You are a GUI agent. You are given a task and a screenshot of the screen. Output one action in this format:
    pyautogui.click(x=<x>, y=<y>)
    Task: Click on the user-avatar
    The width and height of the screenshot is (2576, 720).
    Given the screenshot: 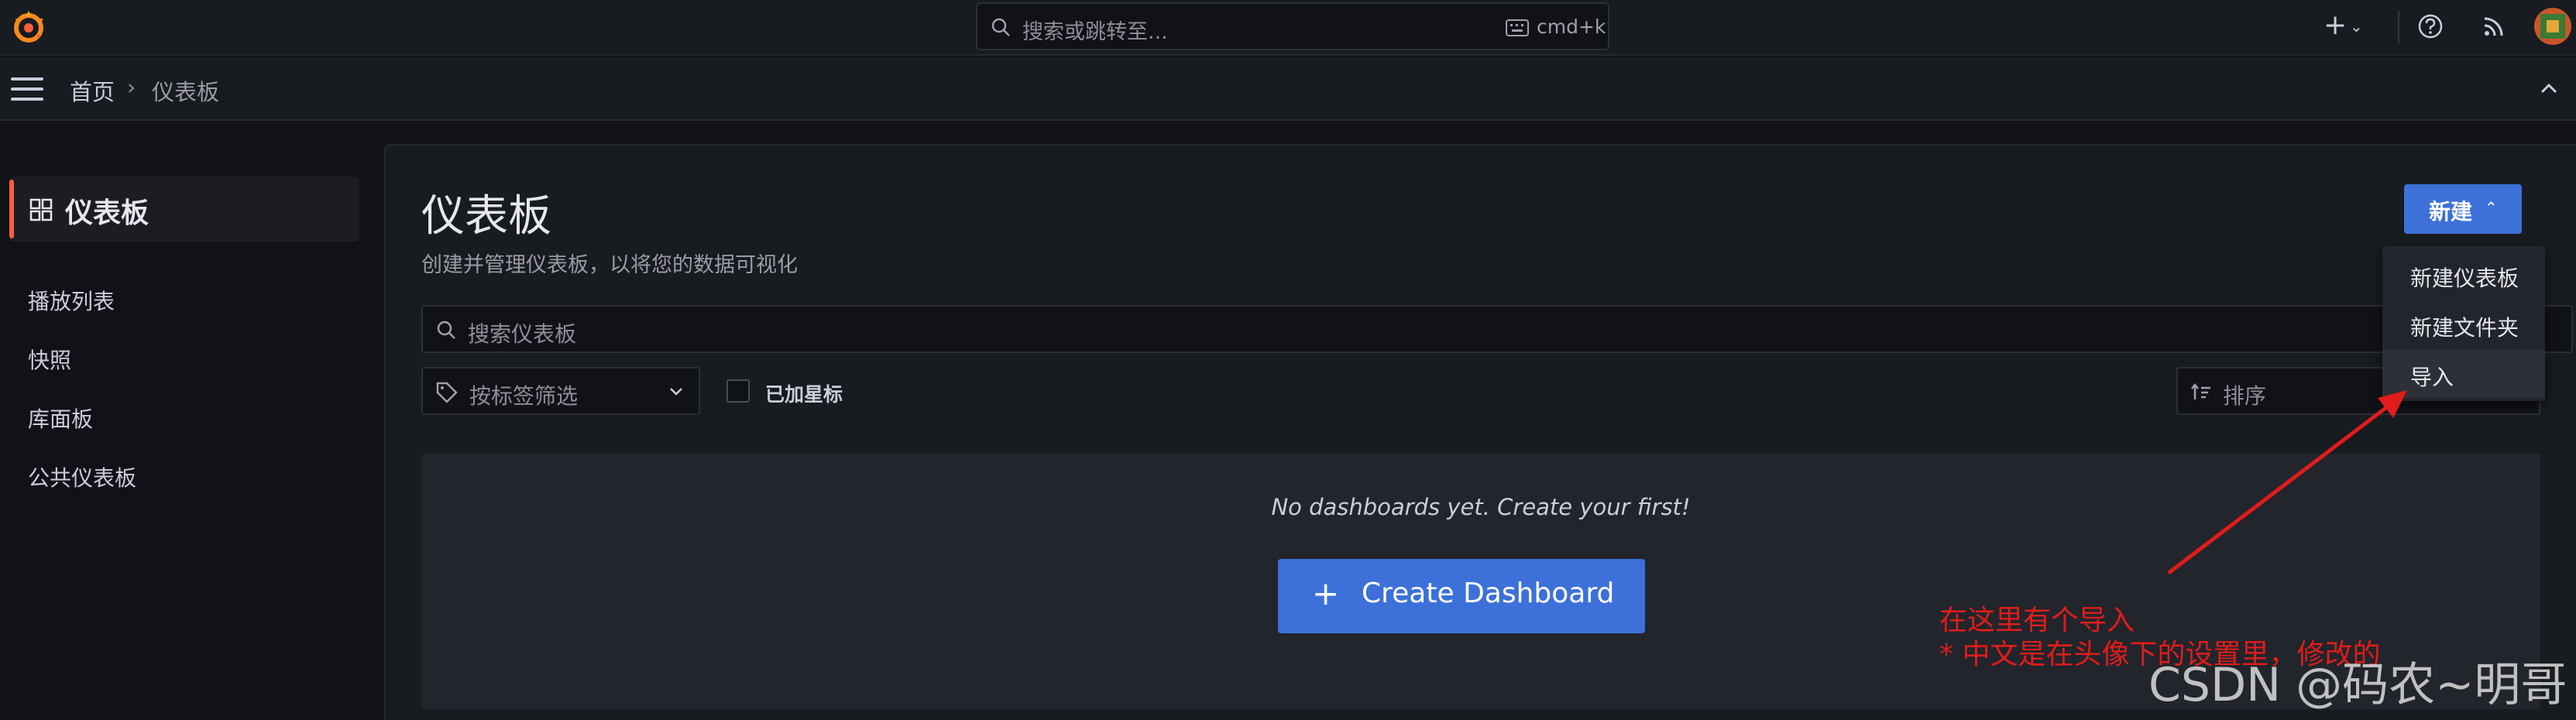 What is the action you would take?
    pyautogui.click(x=2552, y=27)
    